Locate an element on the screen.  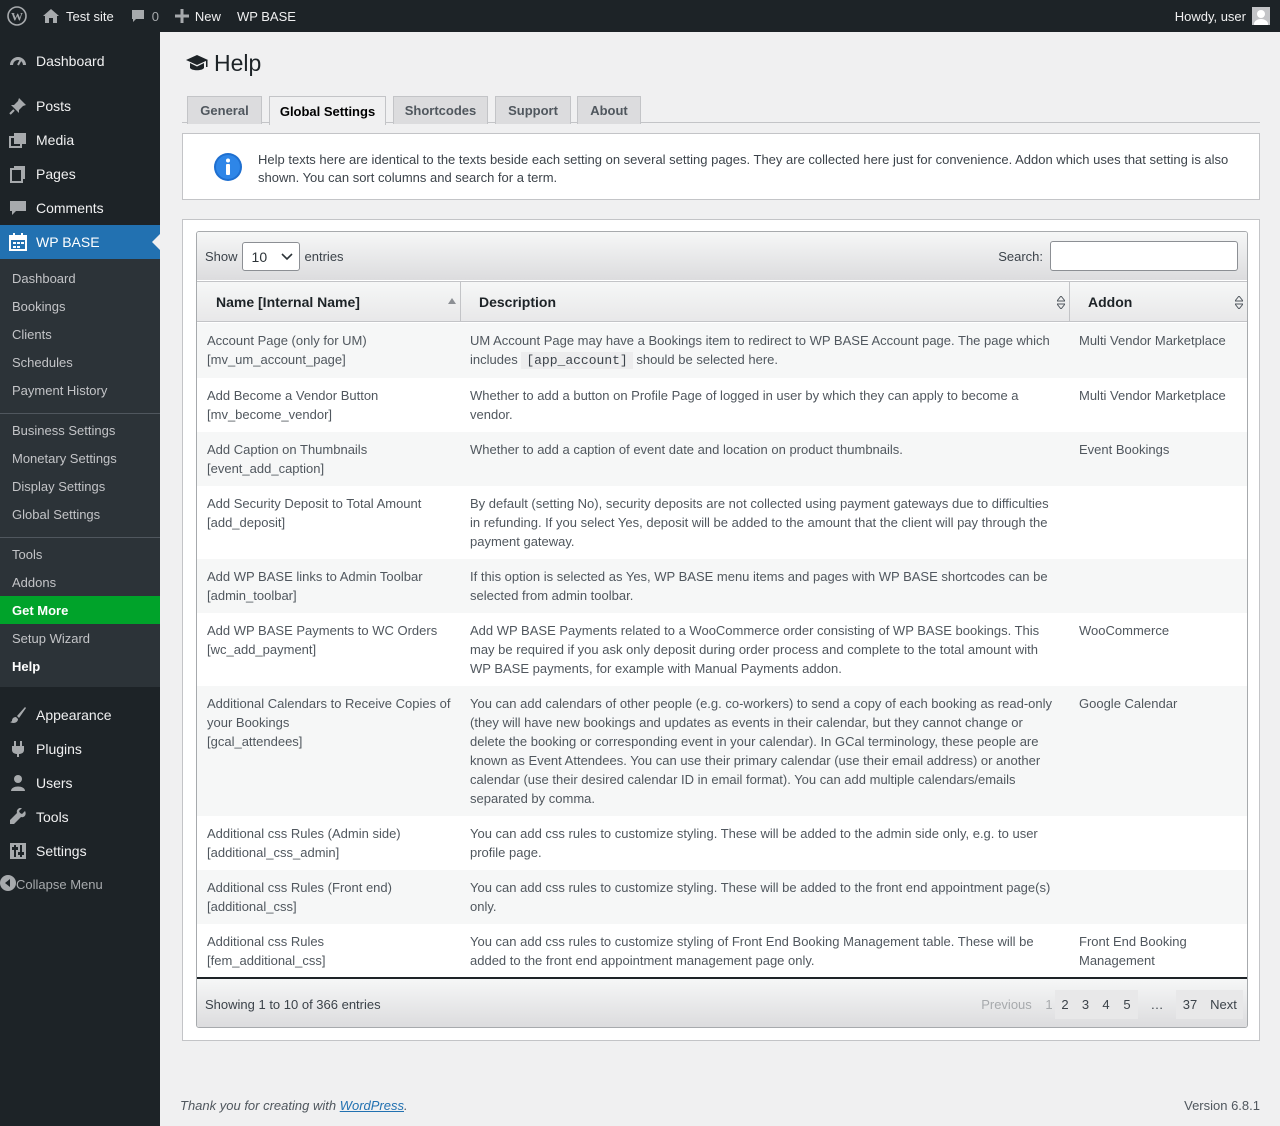
pagination-page-current: 1 is located at coordinates (1049, 1004).